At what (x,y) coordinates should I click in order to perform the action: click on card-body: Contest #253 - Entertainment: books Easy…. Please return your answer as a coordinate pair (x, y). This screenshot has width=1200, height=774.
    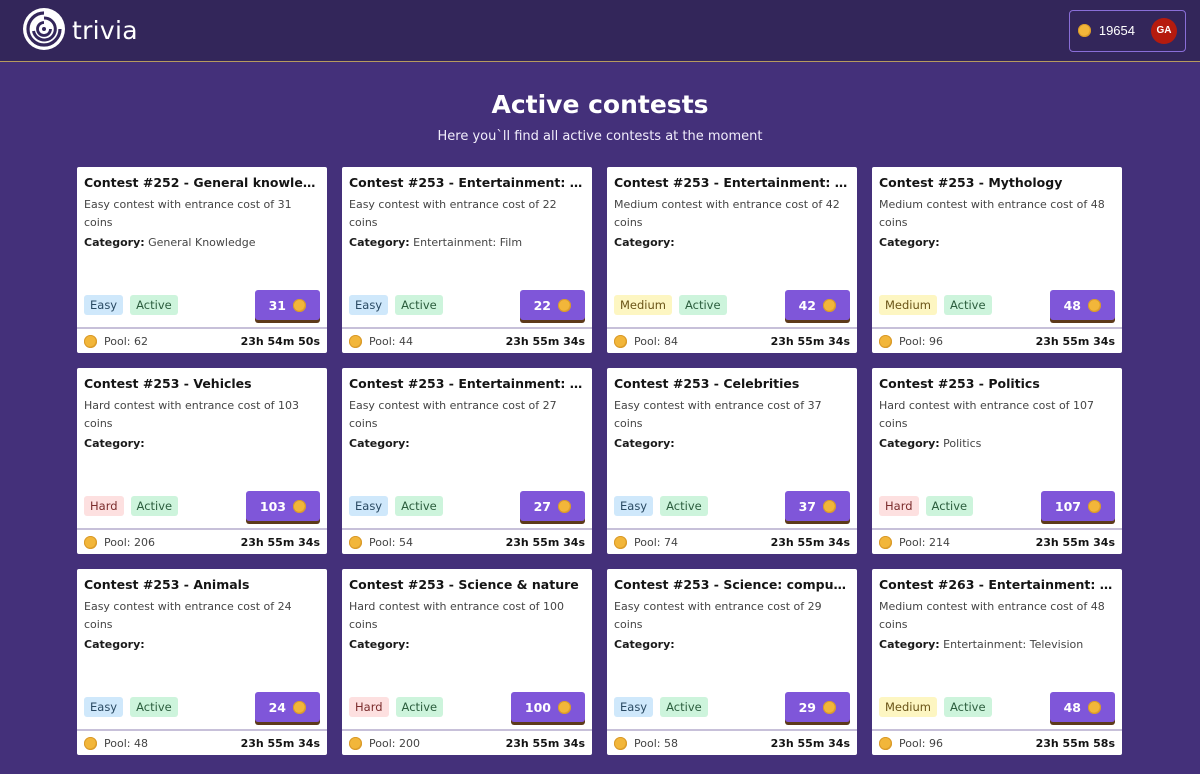
    Looking at the image, I should click on (467, 448).